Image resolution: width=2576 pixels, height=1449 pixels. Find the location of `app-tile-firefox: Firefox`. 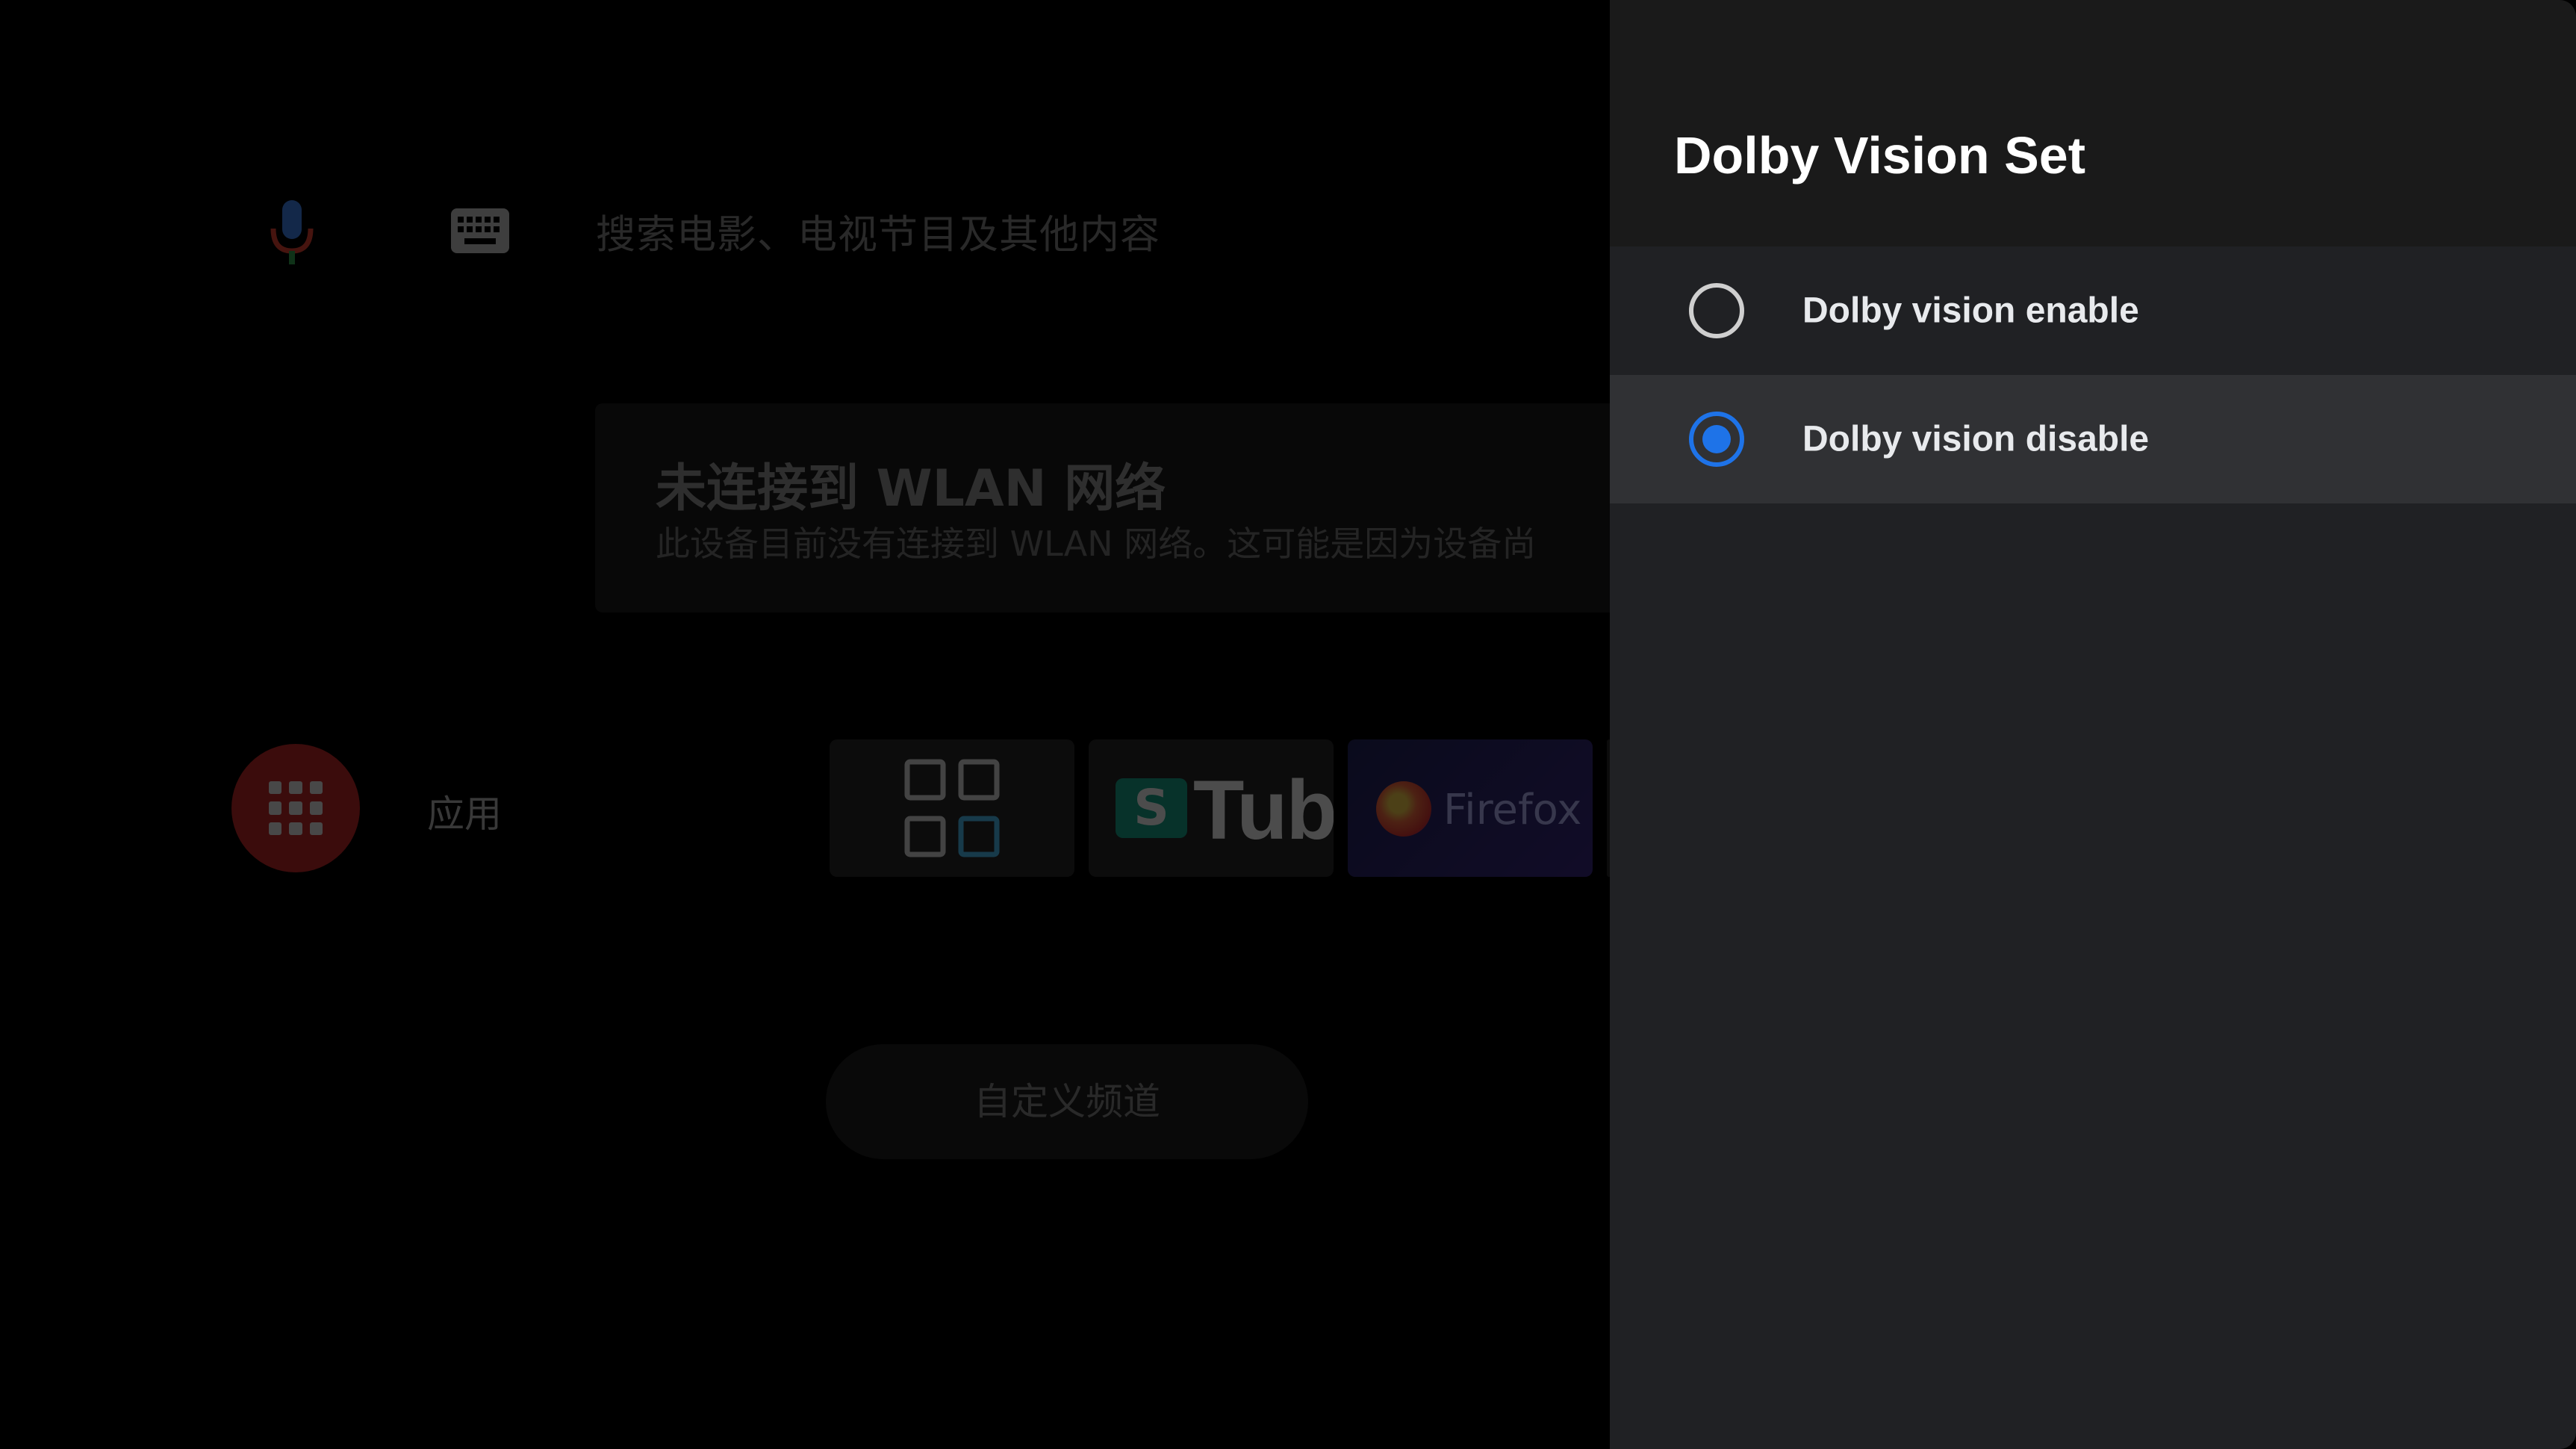

app-tile-firefox: Firefox is located at coordinates (1470, 808).